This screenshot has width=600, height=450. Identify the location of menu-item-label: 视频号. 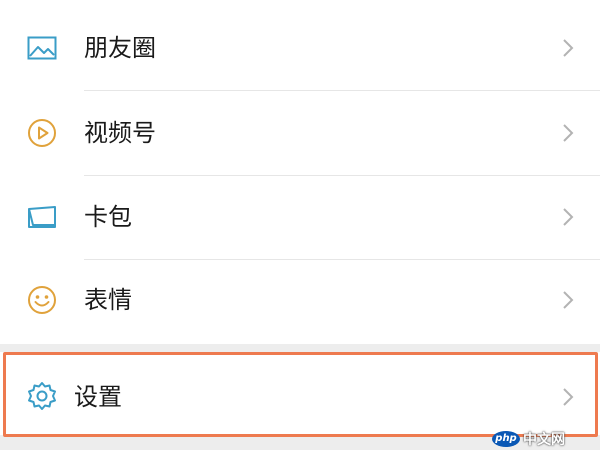
(120, 133).